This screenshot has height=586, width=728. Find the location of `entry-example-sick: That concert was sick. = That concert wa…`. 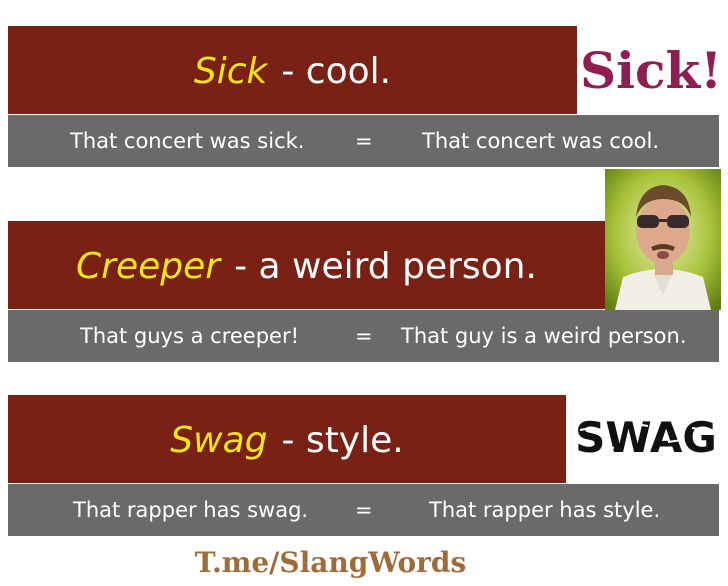

entry-example-sick: That concert was sick. = That concert wa… is located at coordinates (363, 141).